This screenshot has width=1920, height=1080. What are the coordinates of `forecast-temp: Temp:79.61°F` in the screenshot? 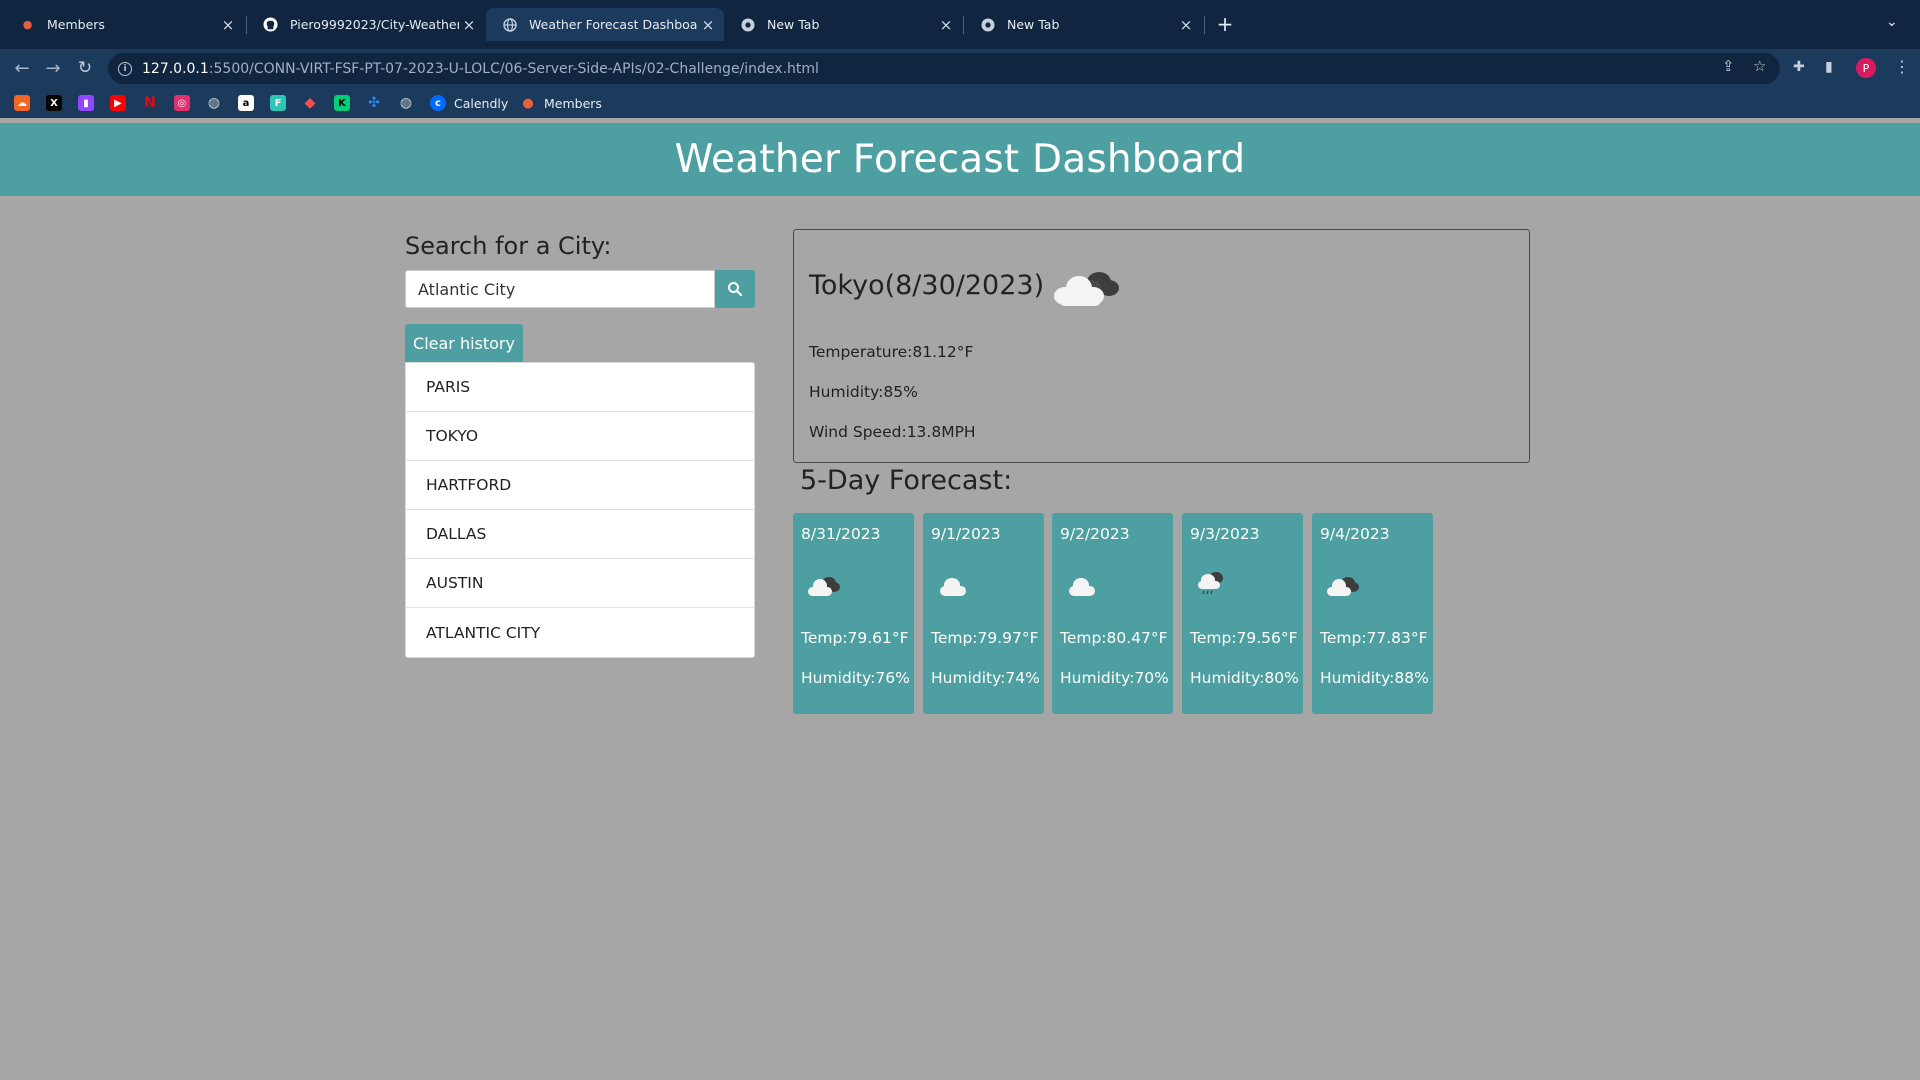 It's located at (855, 638).